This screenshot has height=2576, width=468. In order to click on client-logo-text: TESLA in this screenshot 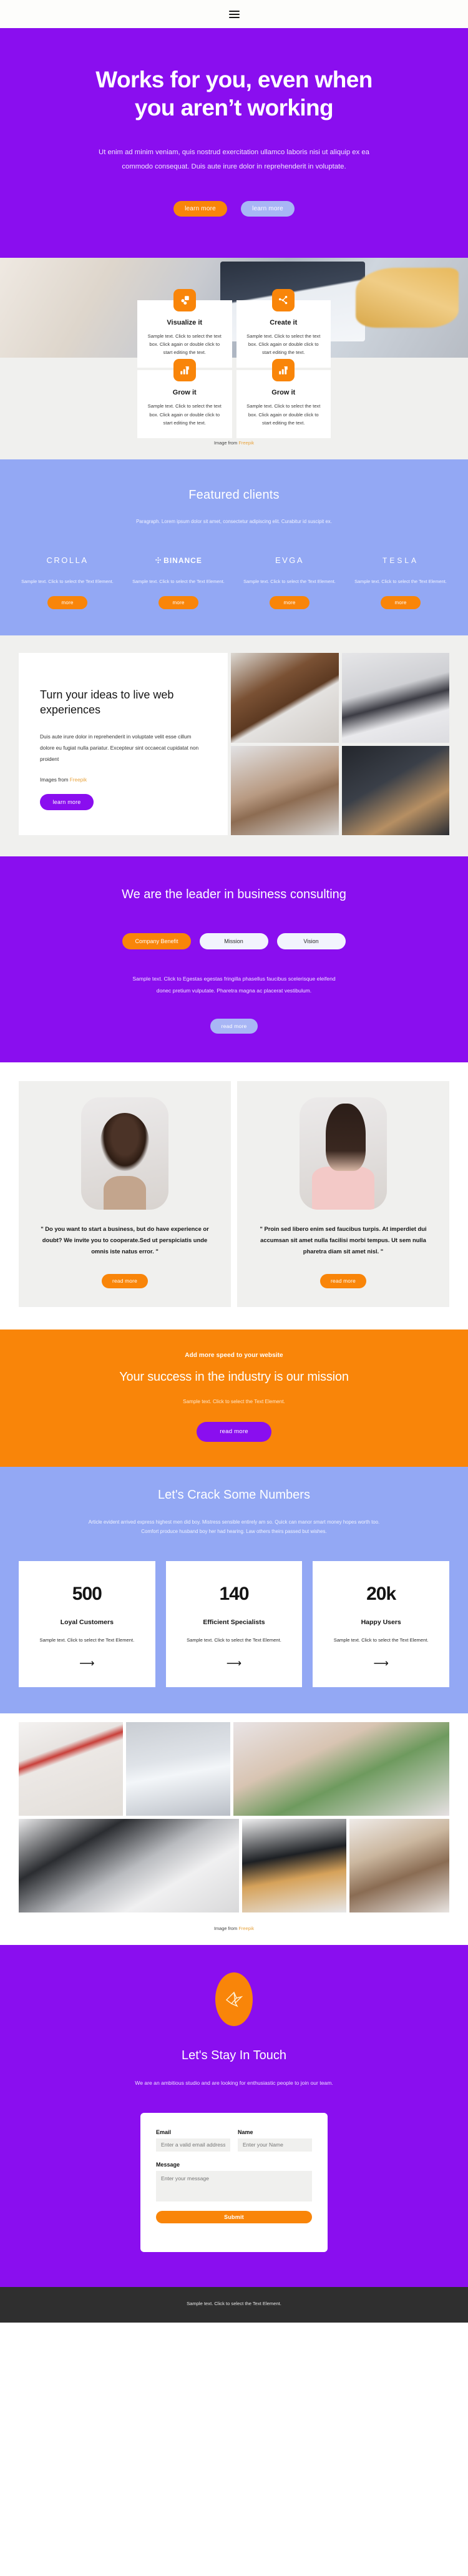, I will do `click(400, 560)`.